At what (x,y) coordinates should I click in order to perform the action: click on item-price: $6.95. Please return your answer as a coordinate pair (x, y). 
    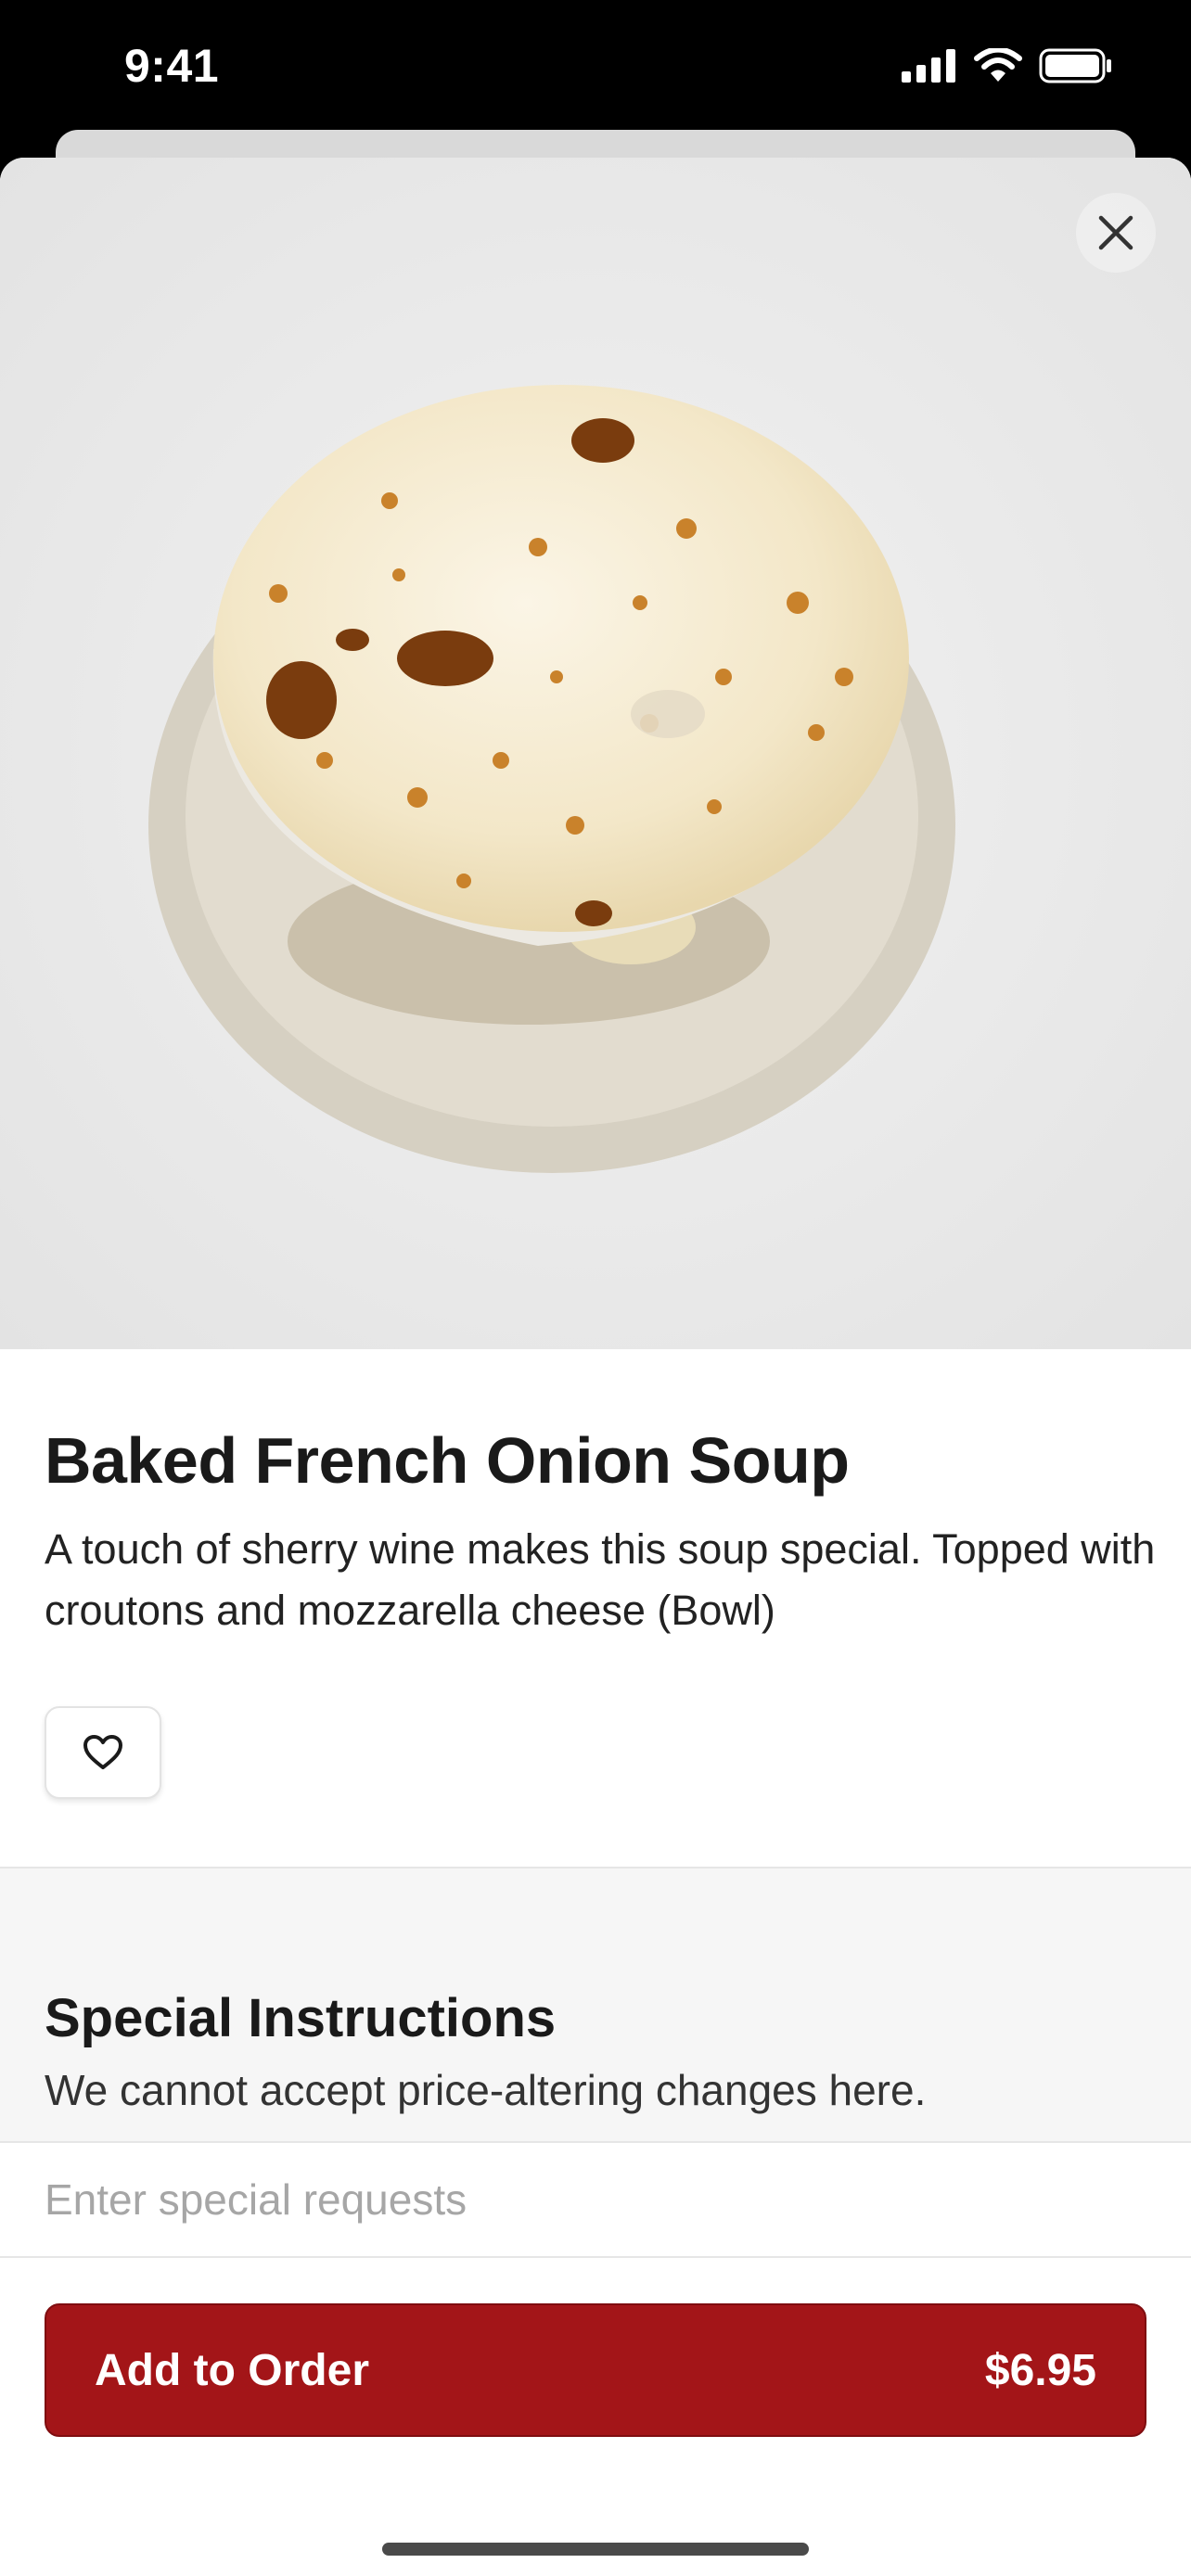
    Looking at the image, I should click on (1040, 2370).